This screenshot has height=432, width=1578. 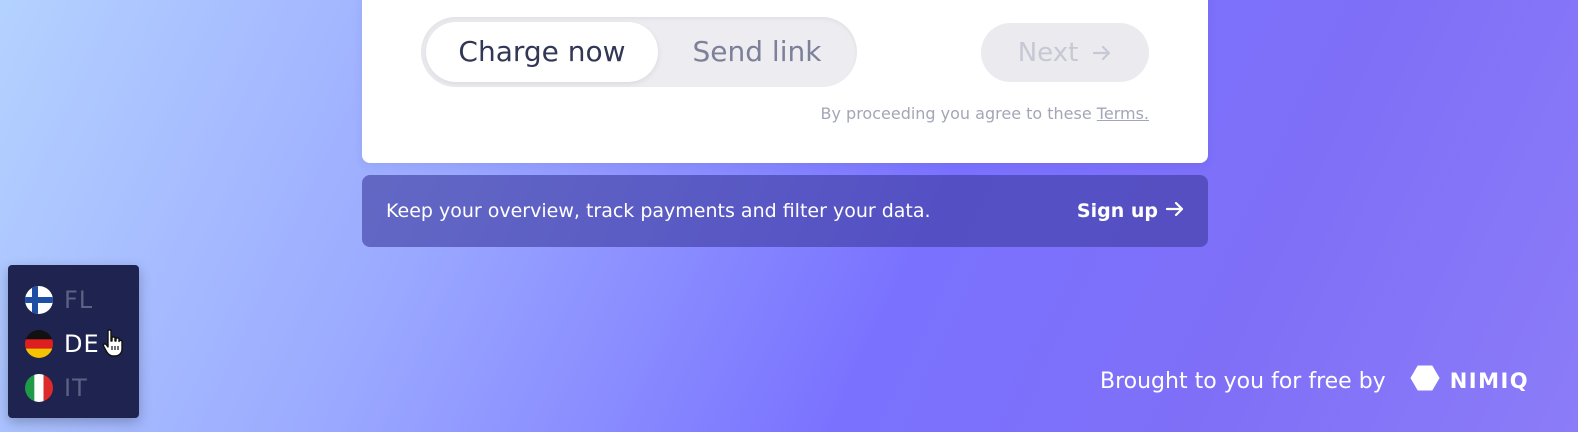 I want to click on next-button-label: Next, so click(x=1048, y=52).